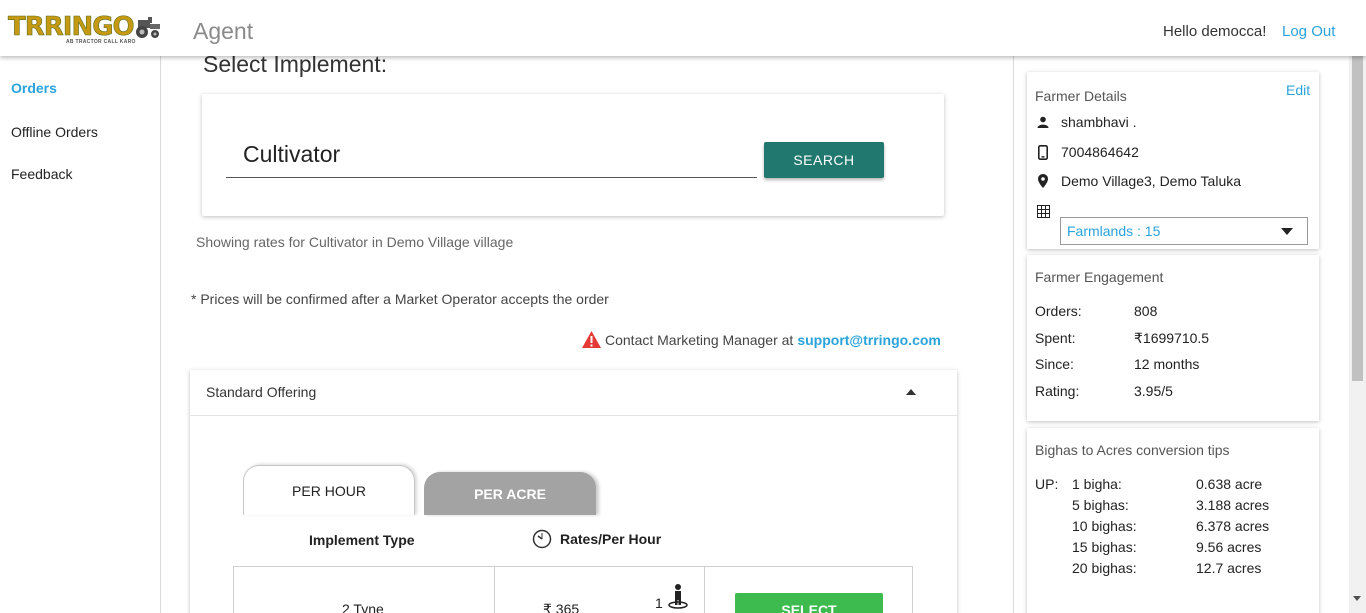 The height and width of the screenshot is (613, 1366). I want to click on logout-link: Log Out, so click(1308, 31).